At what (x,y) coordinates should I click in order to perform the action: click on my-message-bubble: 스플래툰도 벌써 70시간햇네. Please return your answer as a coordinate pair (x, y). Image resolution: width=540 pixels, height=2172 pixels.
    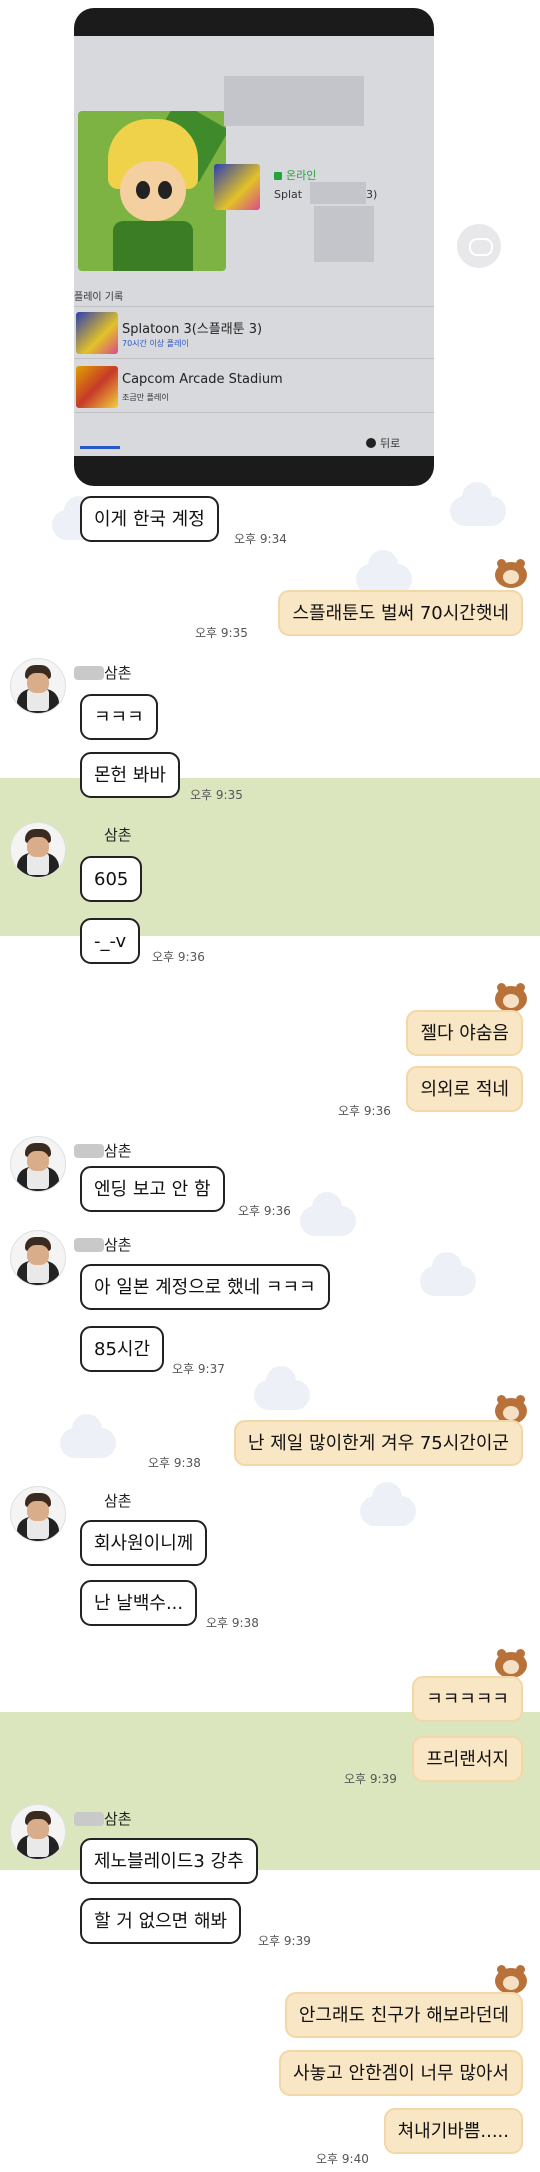
    Looking at the image, I should click on (400, 613).